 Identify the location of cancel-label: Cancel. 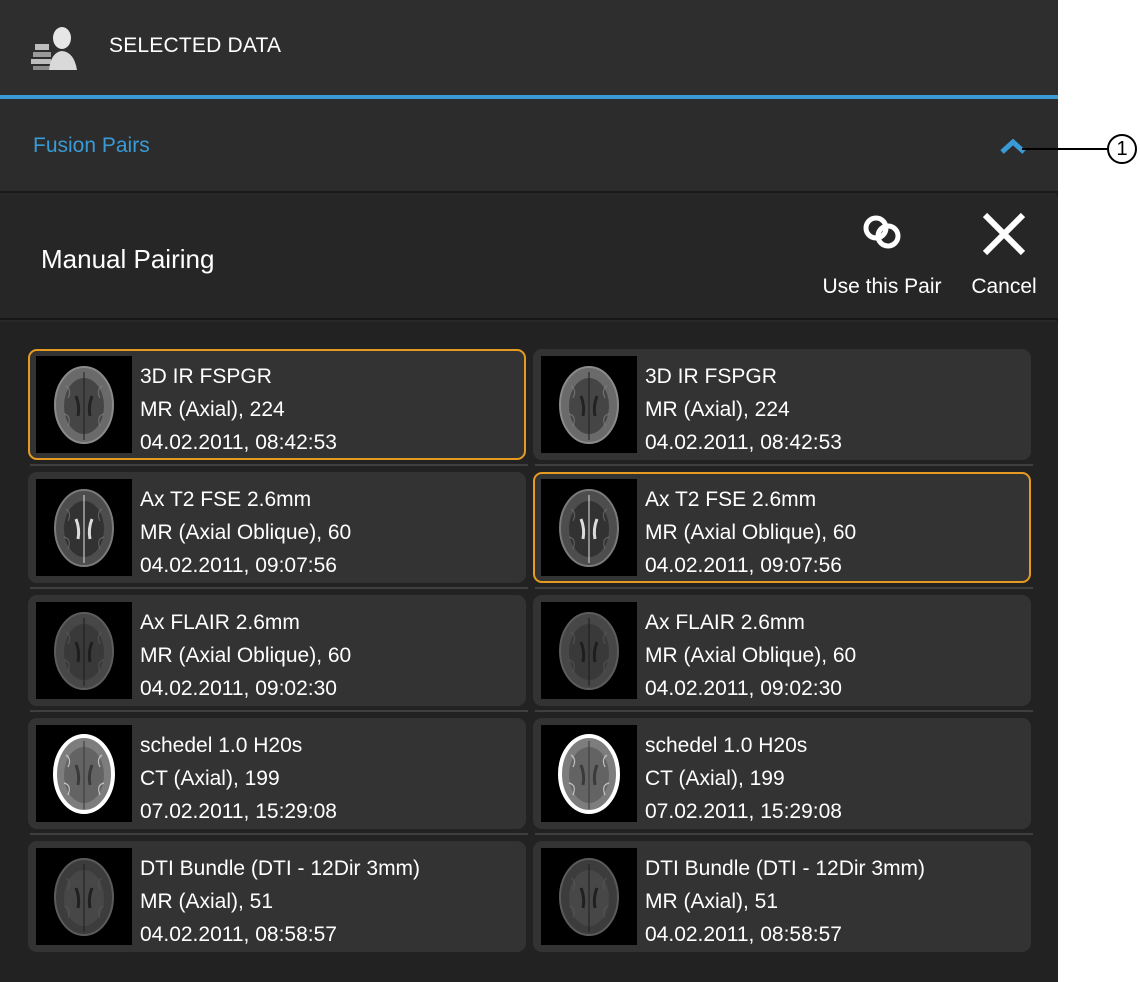
(1004, 286).